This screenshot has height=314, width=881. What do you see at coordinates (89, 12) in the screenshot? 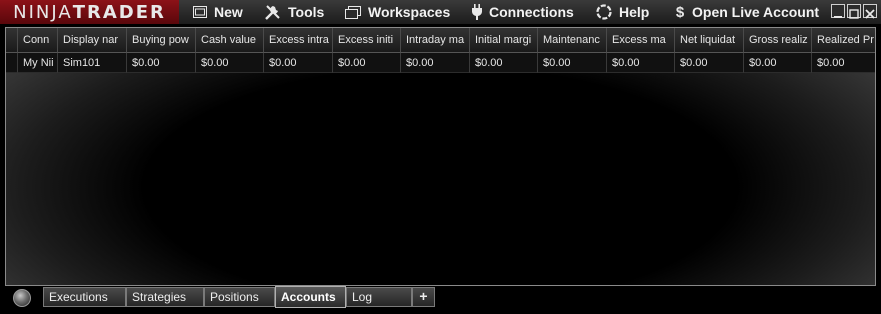
I see `ninjatrader-logo: NINJA TRADER` at bounding box center [89, 12].